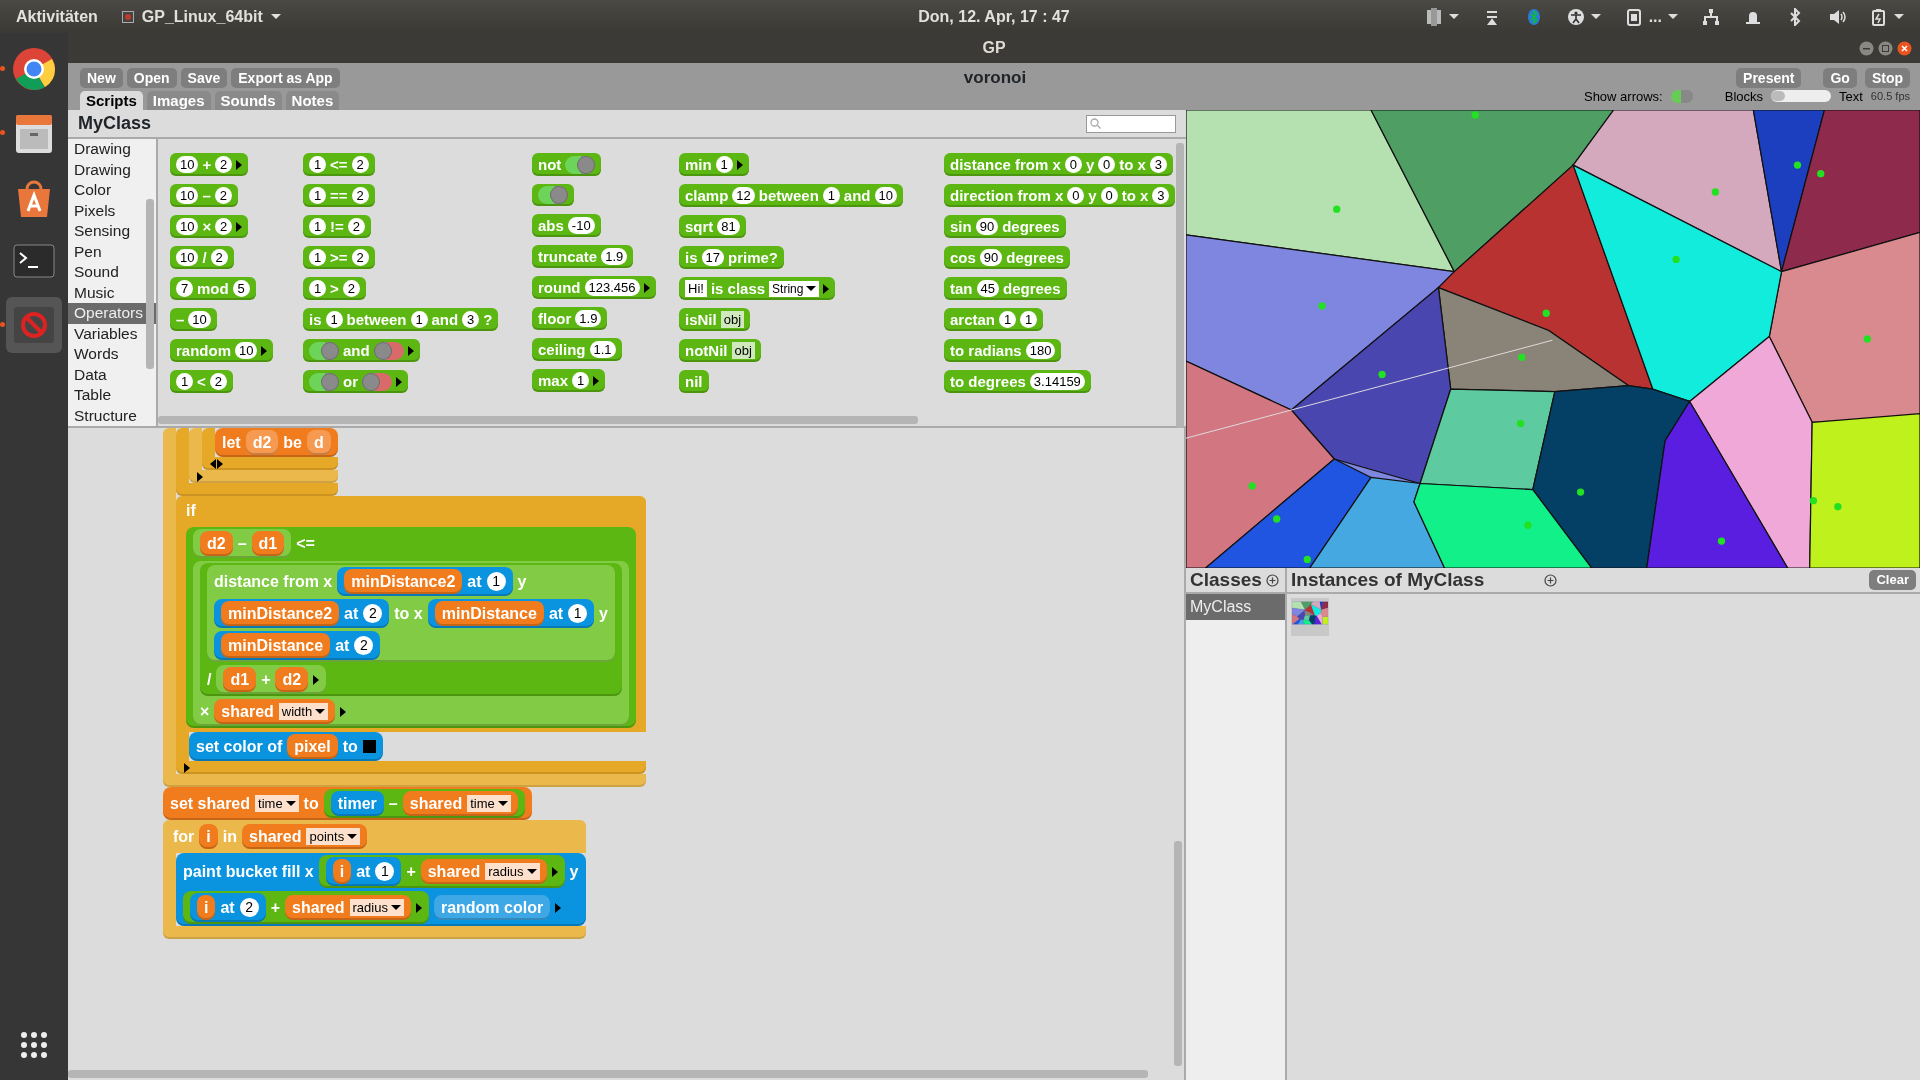 The width and height of the screenshot is (1920, 1080). What do you see at coordinates (112, 333) in the screenshot?
I see `category-item: Variables` at bounding box center [112, 333].